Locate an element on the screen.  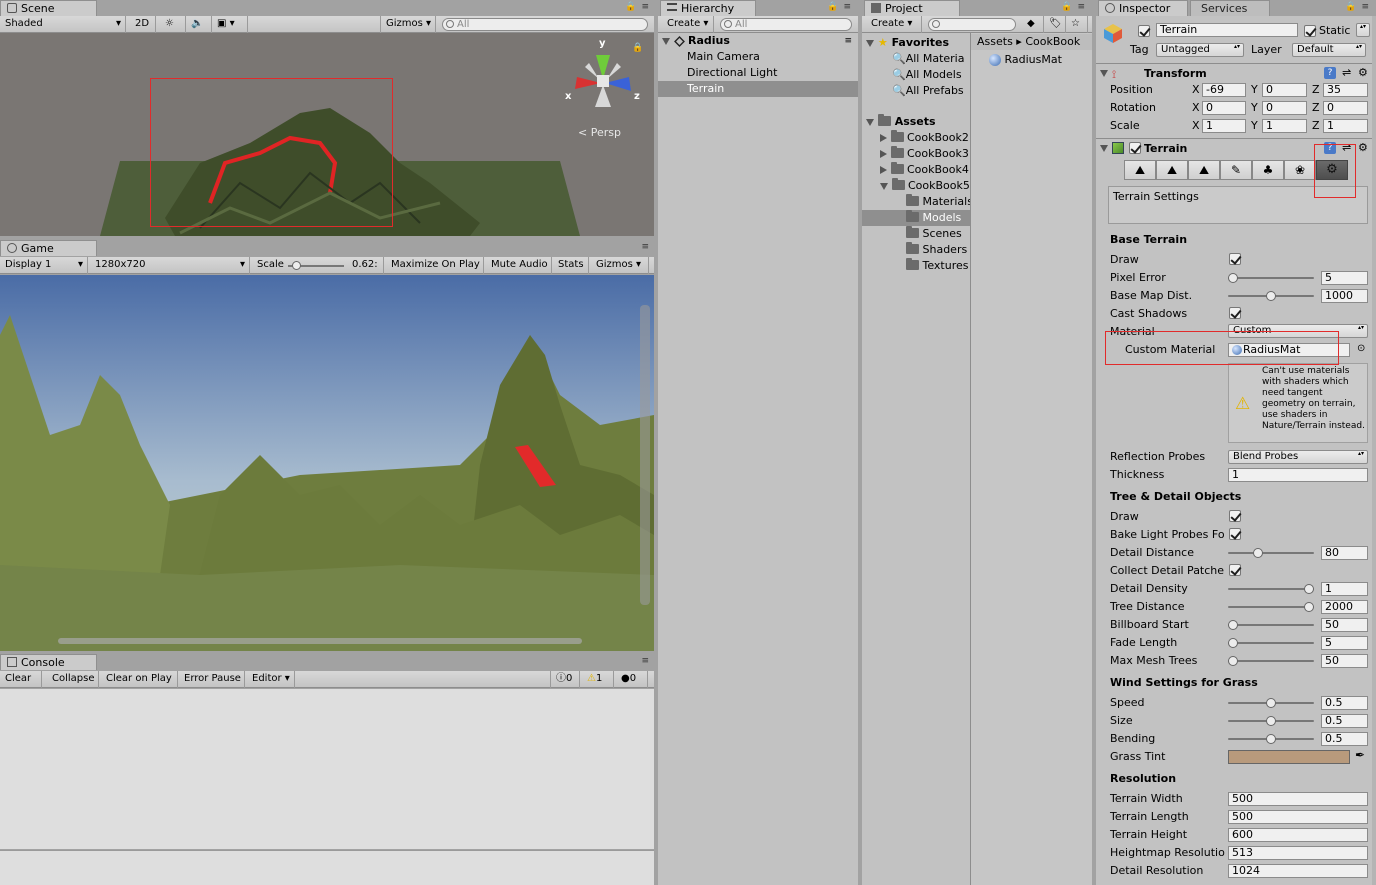
project-create-dropdown: Create ▾ is located at coordinates (894, 24).